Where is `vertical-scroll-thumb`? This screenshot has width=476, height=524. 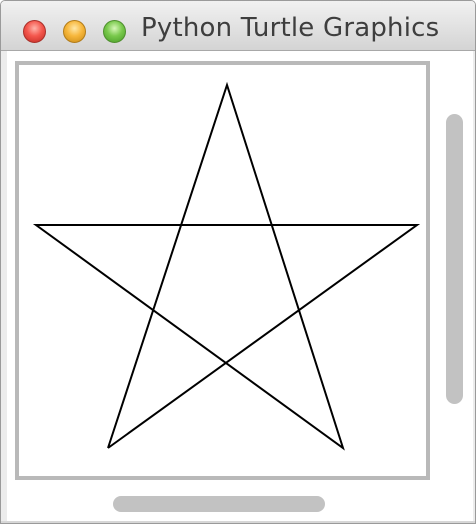
vertical-scroll-thumb is located at coordinates (454, 259).